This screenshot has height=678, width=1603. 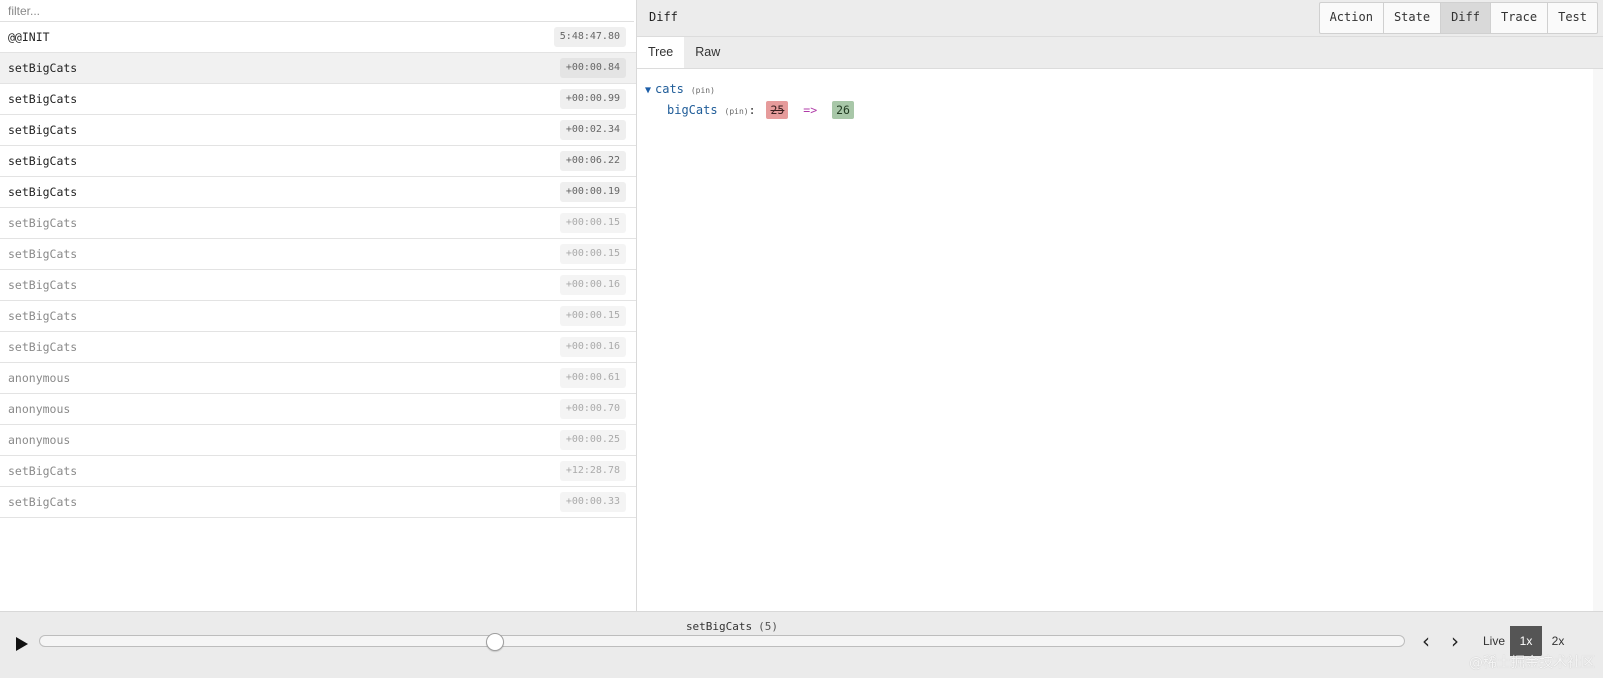 What do you see at coordinates (1120, 18) in the screenshot?
I see `monitor-header: Diff Action State Diff Trace Test` at bounding box center [1120, 18].